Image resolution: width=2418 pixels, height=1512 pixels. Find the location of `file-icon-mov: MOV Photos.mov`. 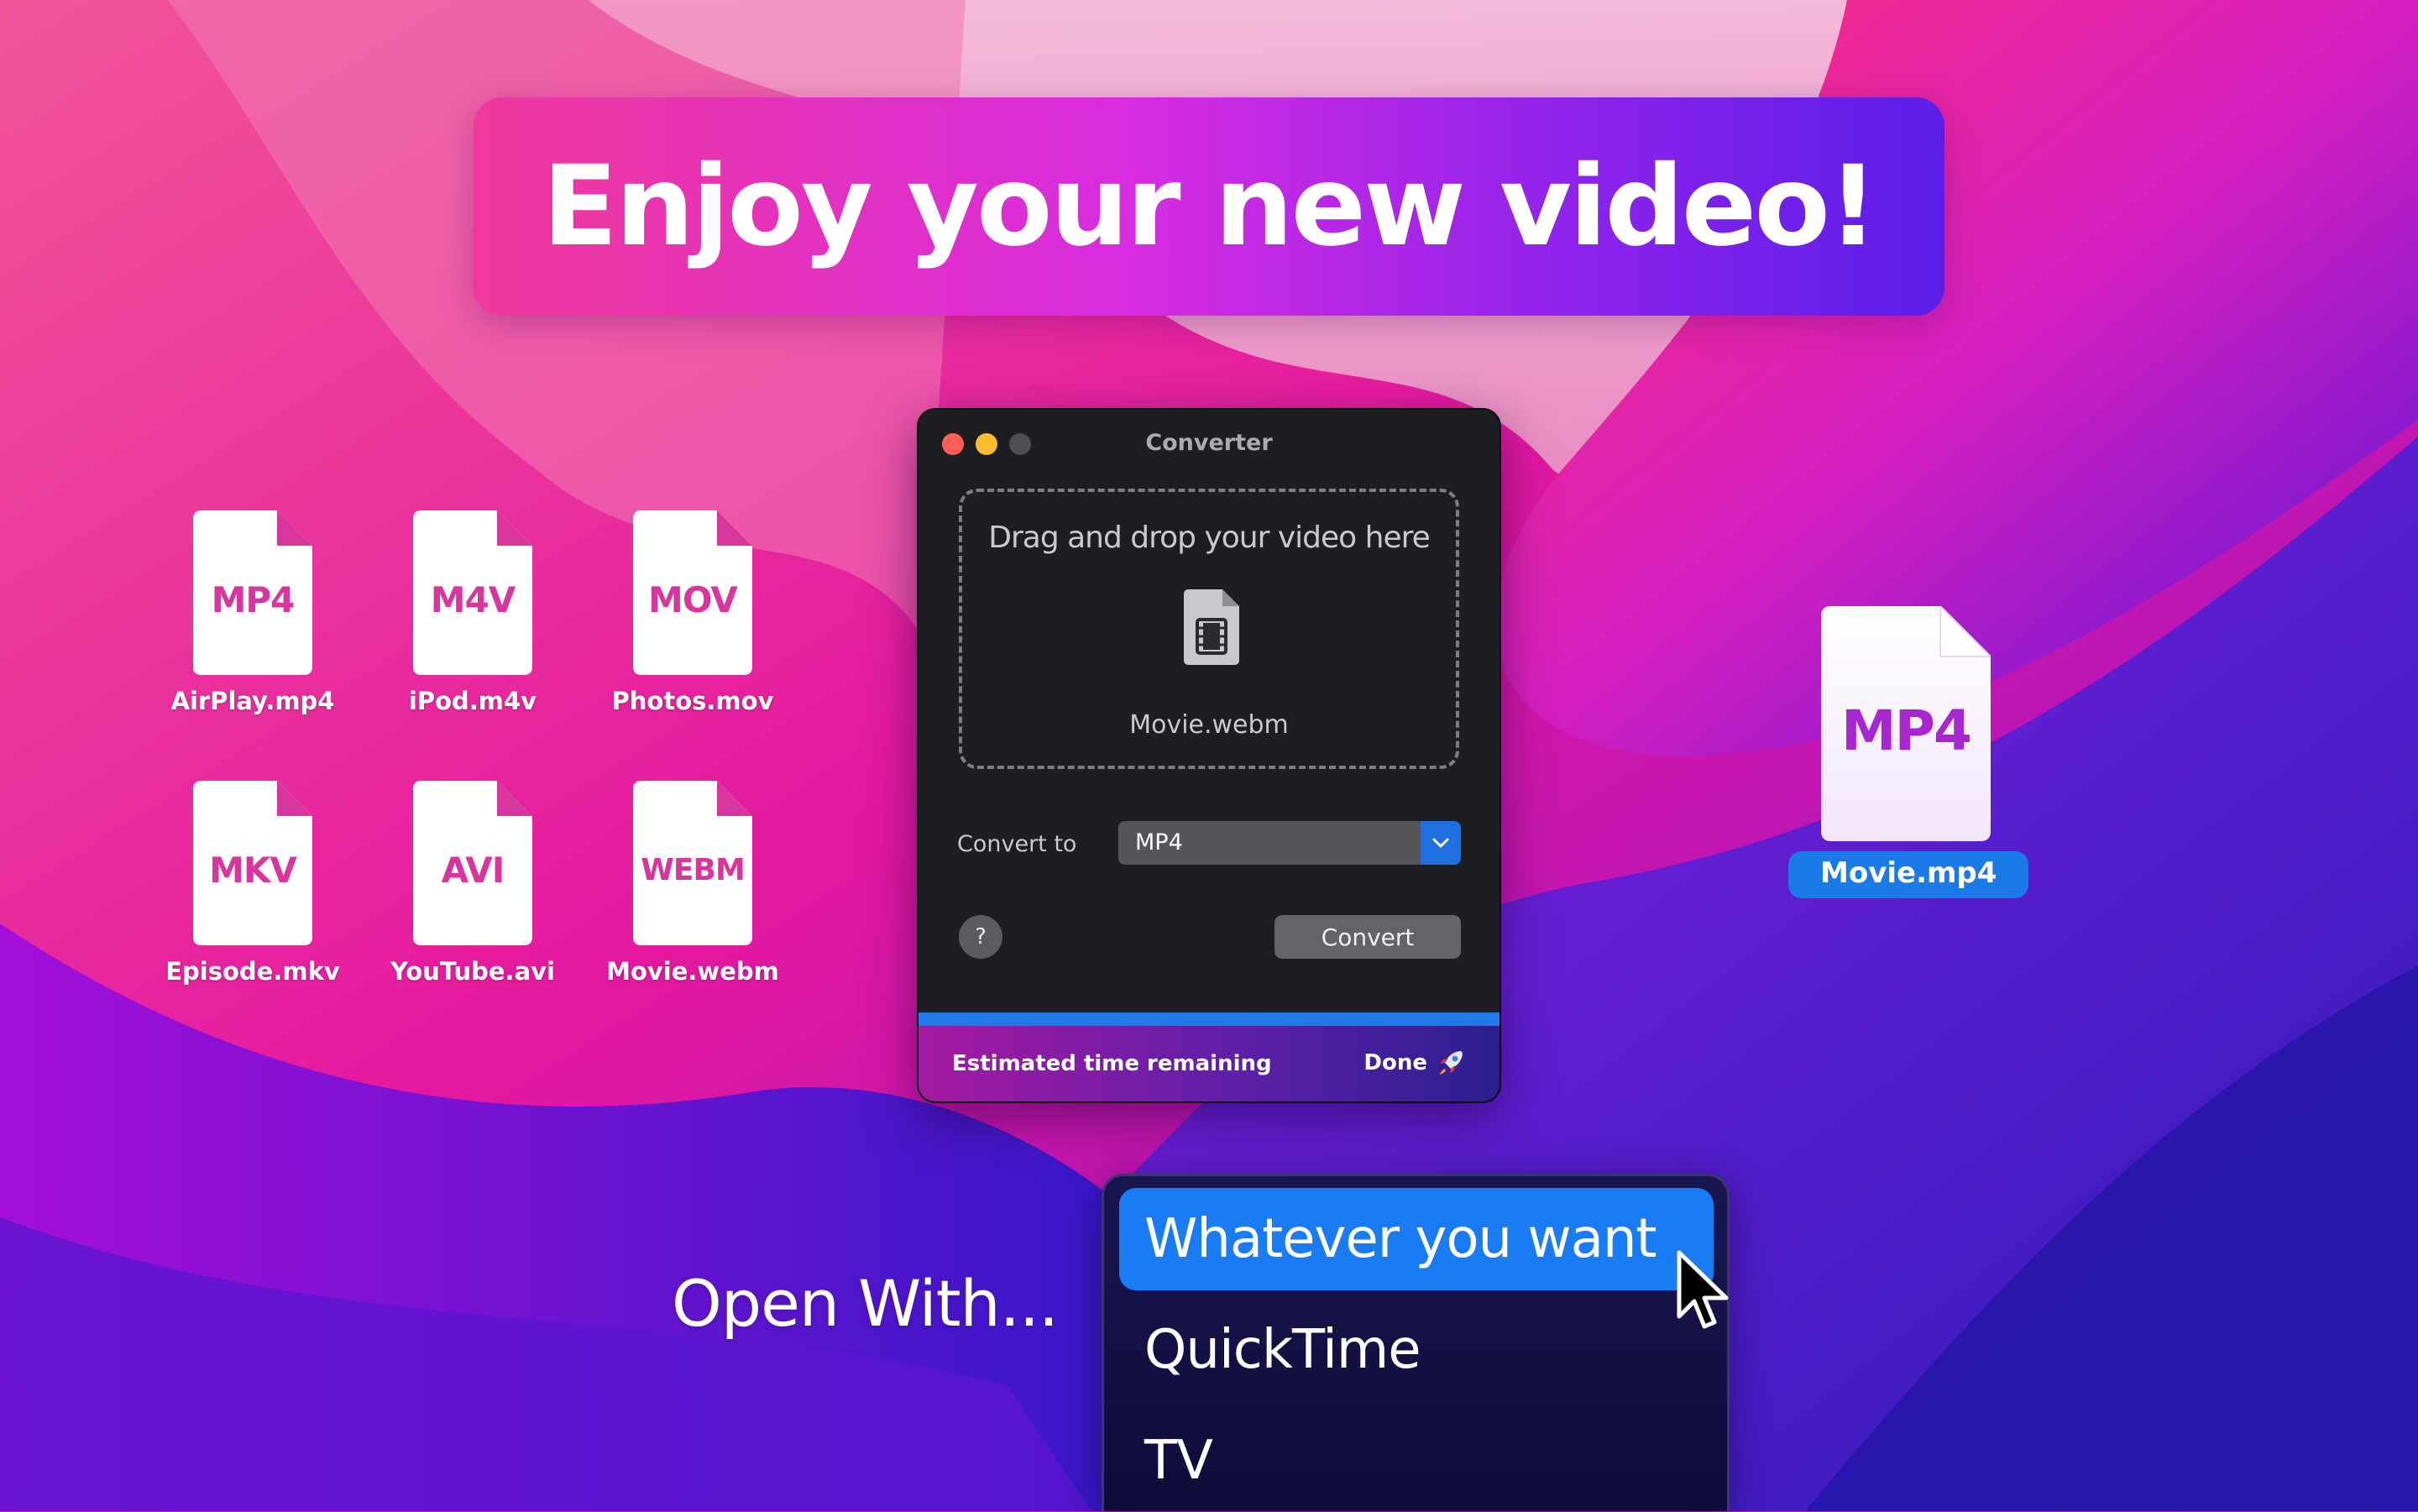

file-icon-mov: MOV Photos.mov is located at coordinates (693, 612).